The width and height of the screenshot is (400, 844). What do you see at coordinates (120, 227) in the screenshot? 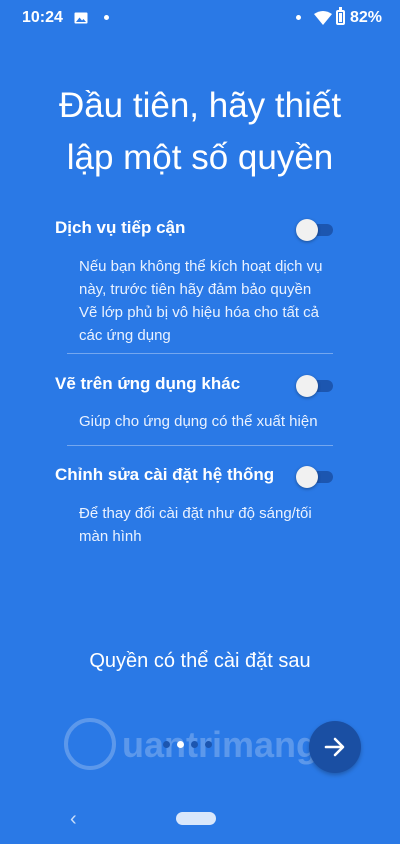
I see `permission-title: Dịch vụ tiếp cận` at bounding box center [120, 227].